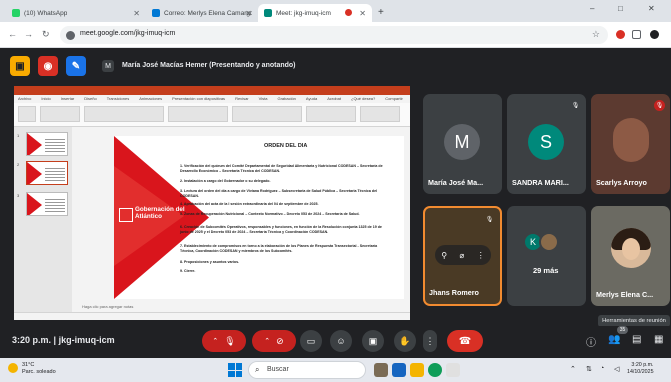  Describe the element at coordinates (622, 330) in the screenshot. I see `participants-count-badge: 35` at that location.